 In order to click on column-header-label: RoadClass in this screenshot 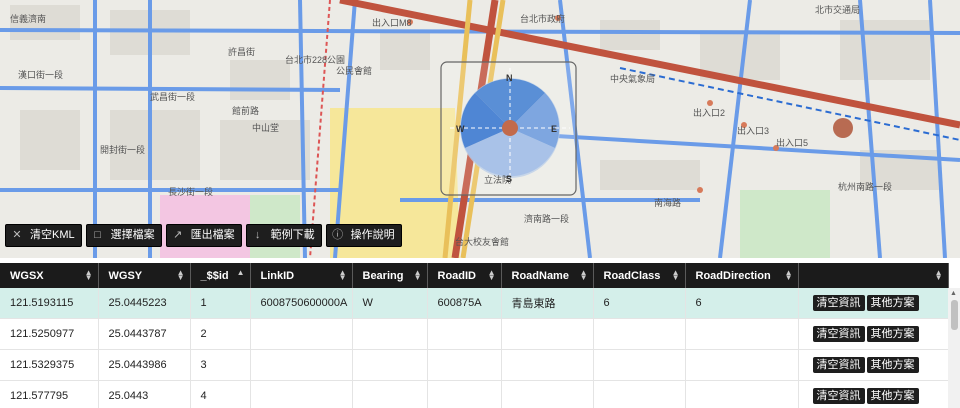, I will do `click(632, 275)`.